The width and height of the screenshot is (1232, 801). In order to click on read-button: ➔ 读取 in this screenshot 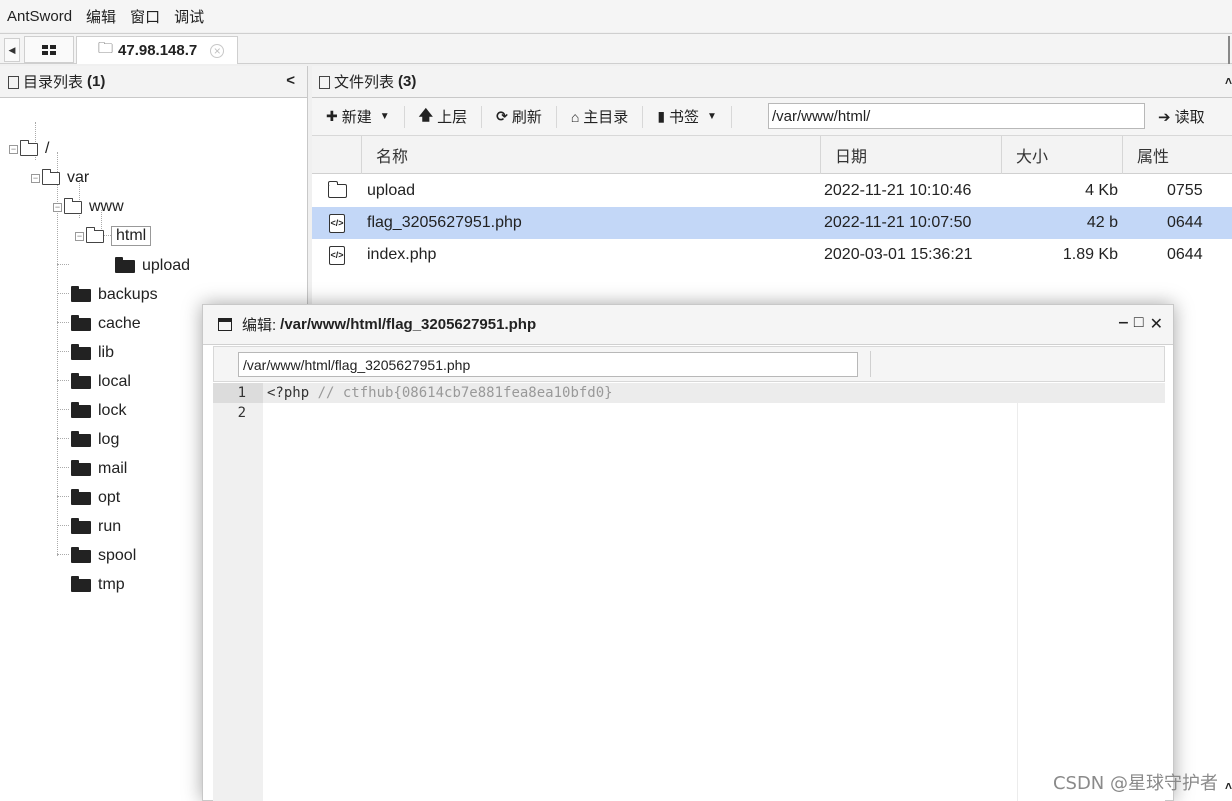, I will do `click(1181, 116)`.